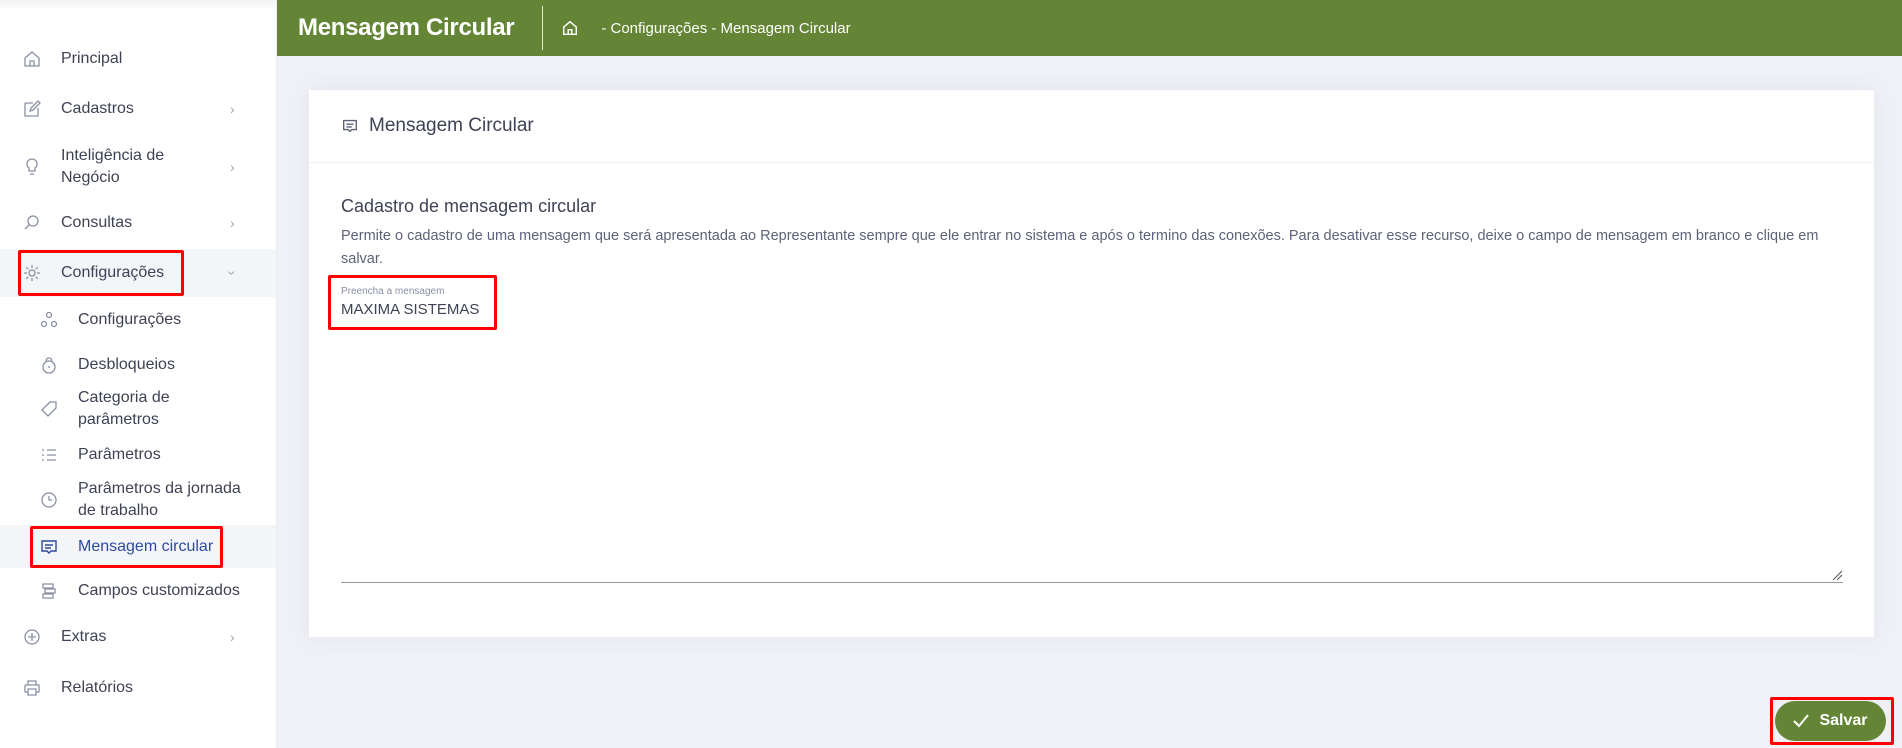 This screenshot has height=748, width=1902. Describe the element at coordinates (138, 109) in the screenshot. I see `sidebar-item-cadastros: Cadastros ›` at that location.